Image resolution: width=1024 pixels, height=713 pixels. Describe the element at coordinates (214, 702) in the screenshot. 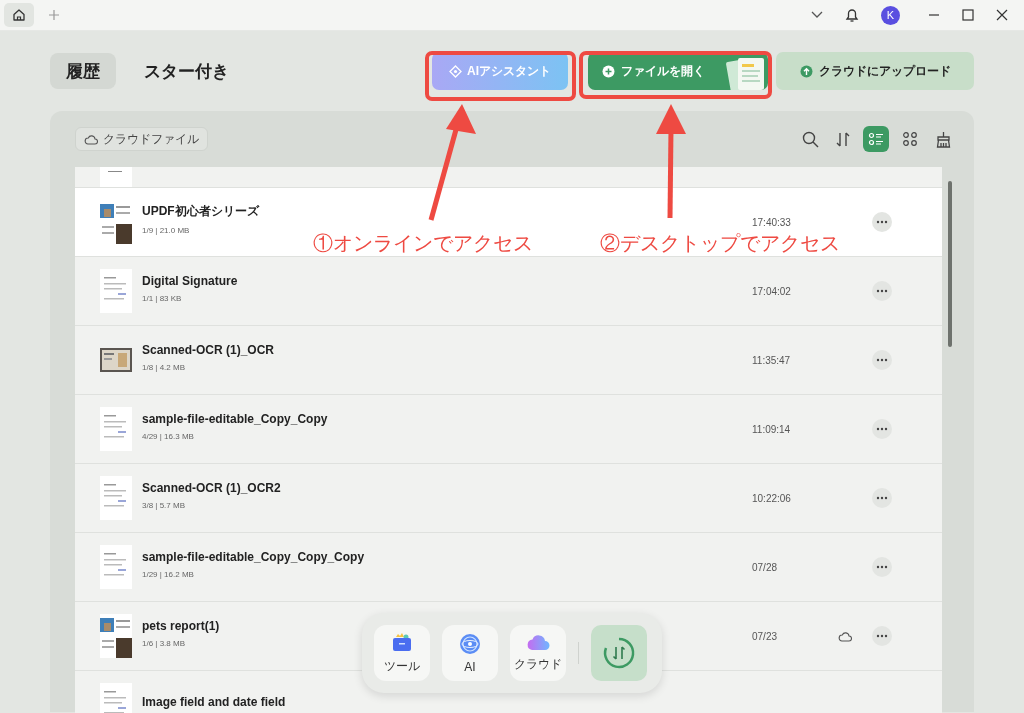

I see `file-name: Image field and date field` at that location.